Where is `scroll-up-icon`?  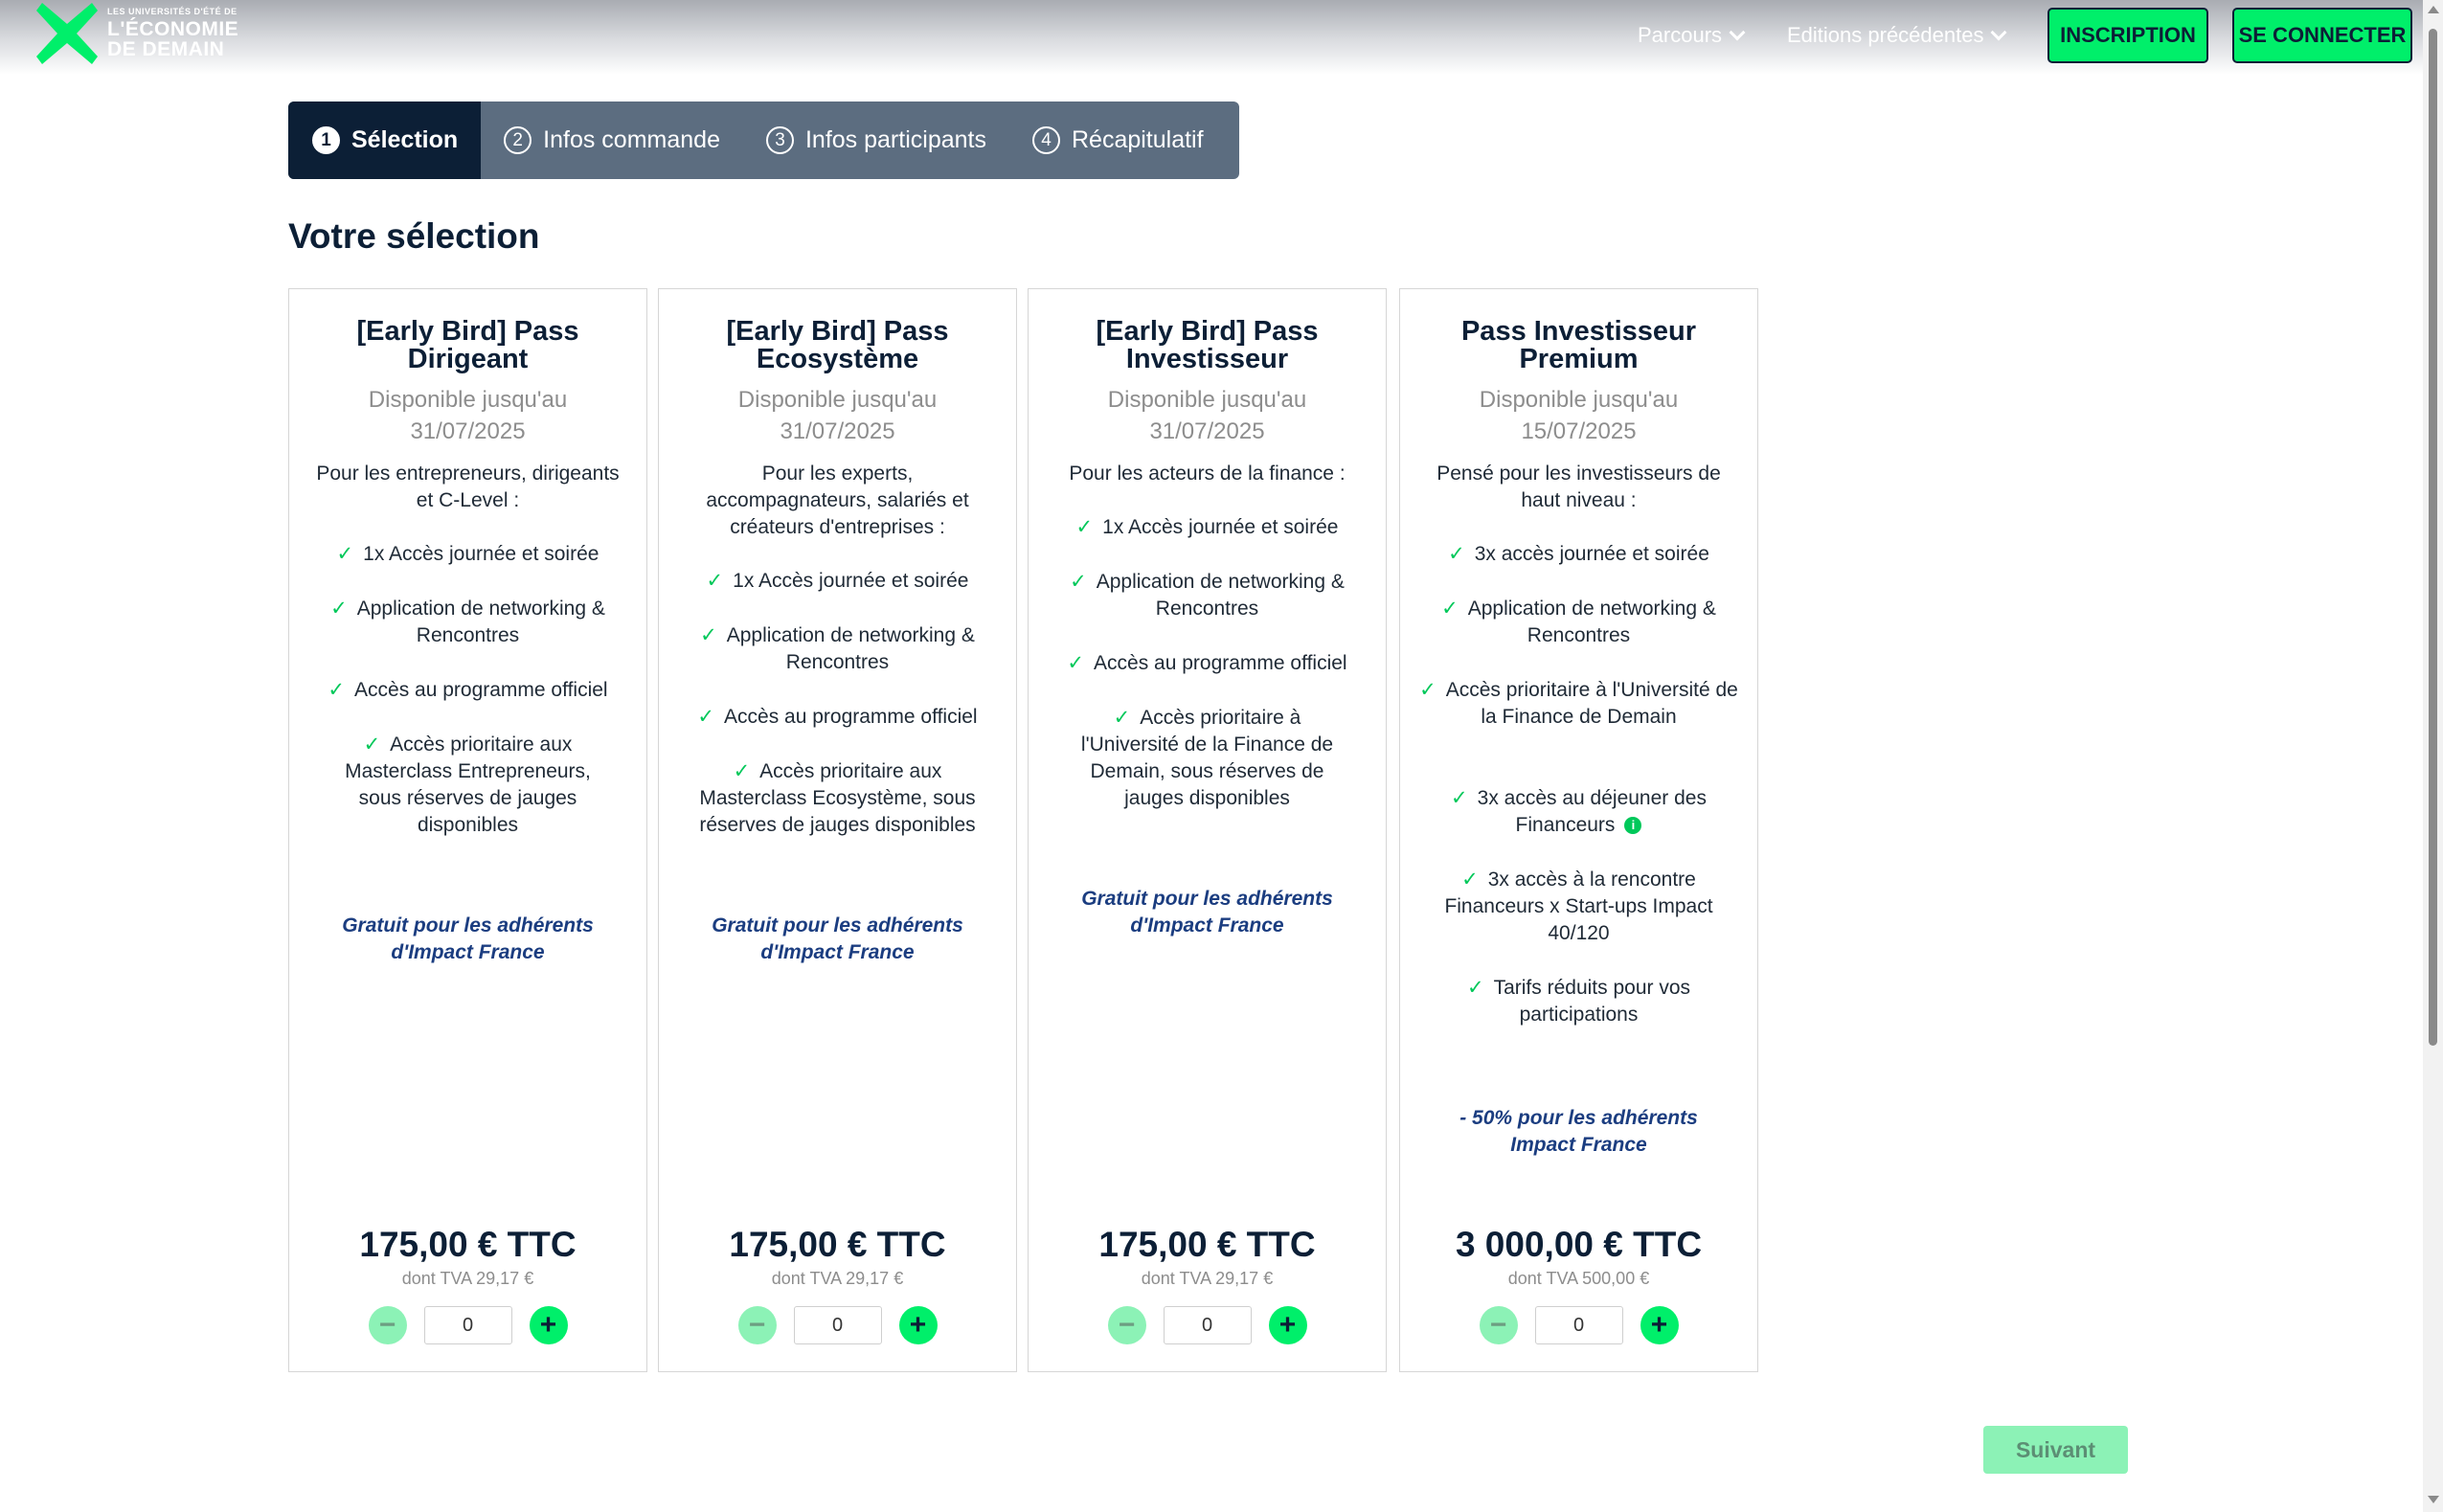
scroll-up-icon is located at coordinates (2433, 9).